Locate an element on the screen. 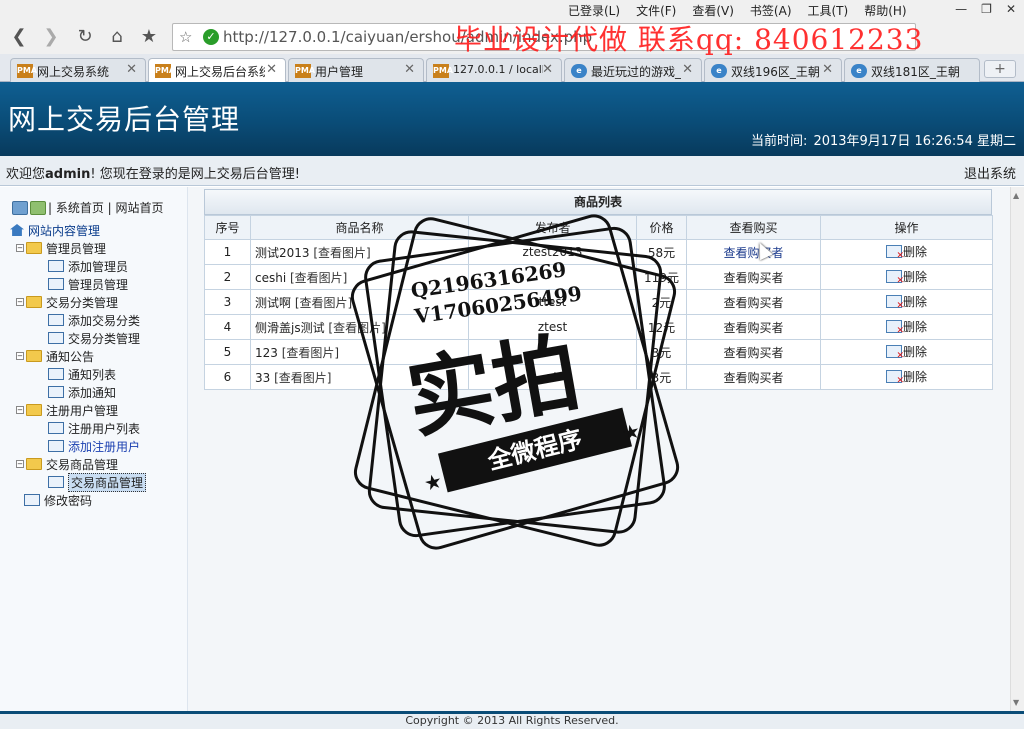 The image size is (1024, 729). menu-help: 帮助(H) is located at coordinates (885, 10).